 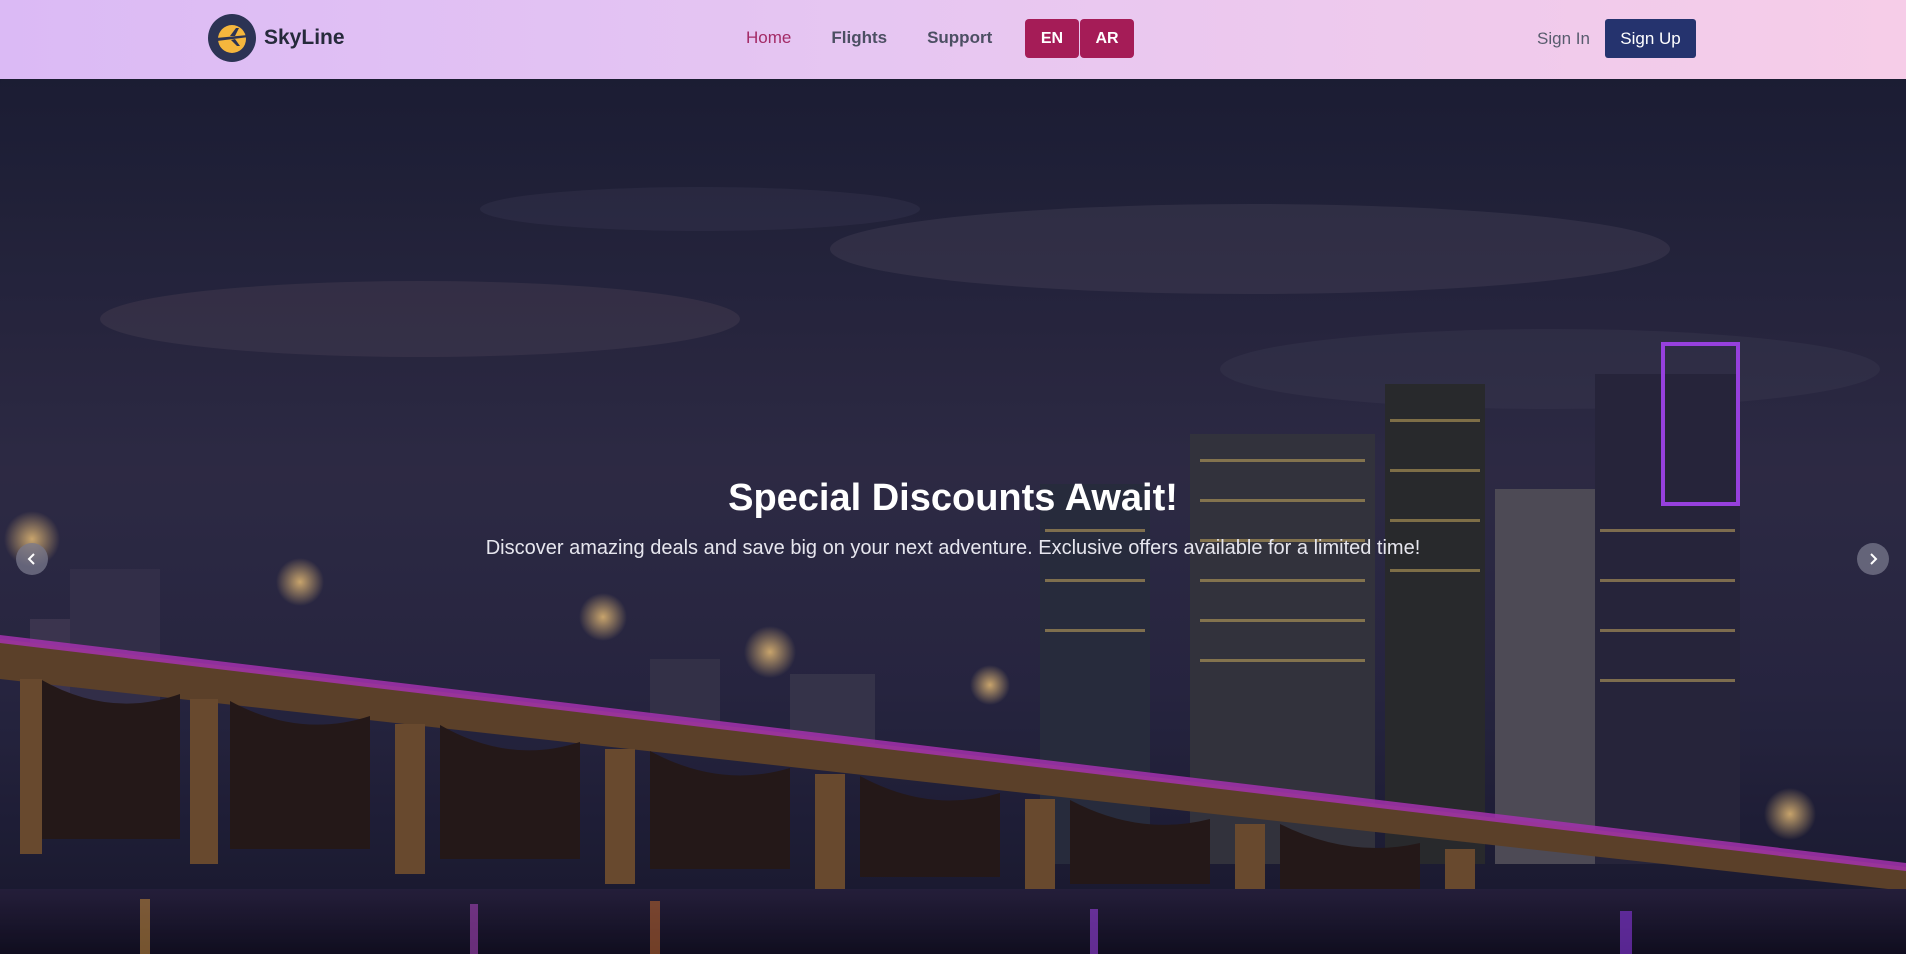 I want to click on language-switcher: EN AR, so click(x=1079, y=38).